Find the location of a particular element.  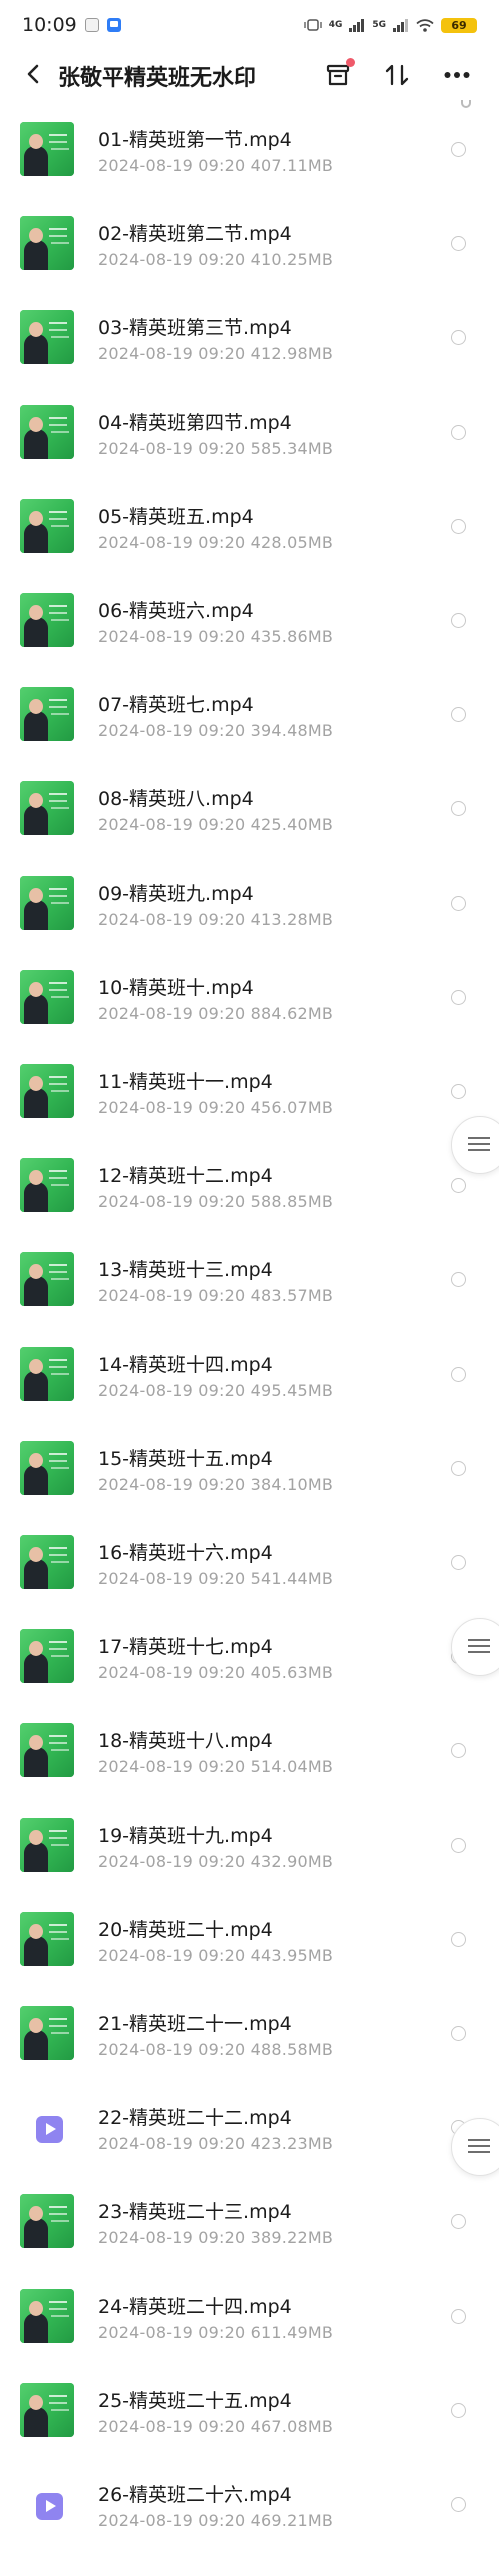

file-list-item: 02-精英班第二节.mp4 2024-08-19 09:20 410.25MB is located at coordinates (249, 239).